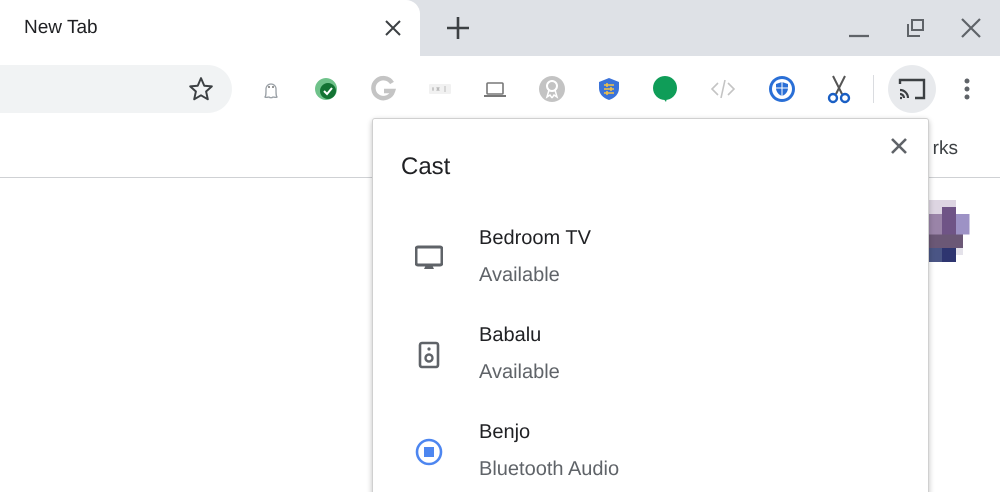 Image resolution: width=1000 pixels, height=492 pixels. What do you see at coordinates (429, 258) in the screenshot?
I see `monitor-icon` at bounding box center [429, 258].